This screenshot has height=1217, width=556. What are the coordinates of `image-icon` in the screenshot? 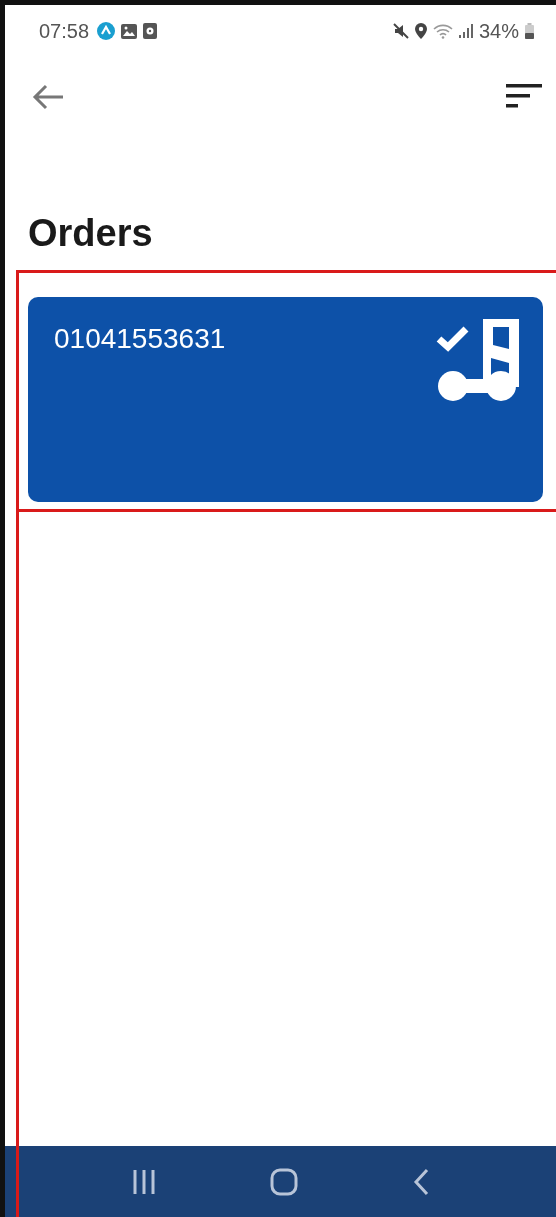 It's located at (129, 31).